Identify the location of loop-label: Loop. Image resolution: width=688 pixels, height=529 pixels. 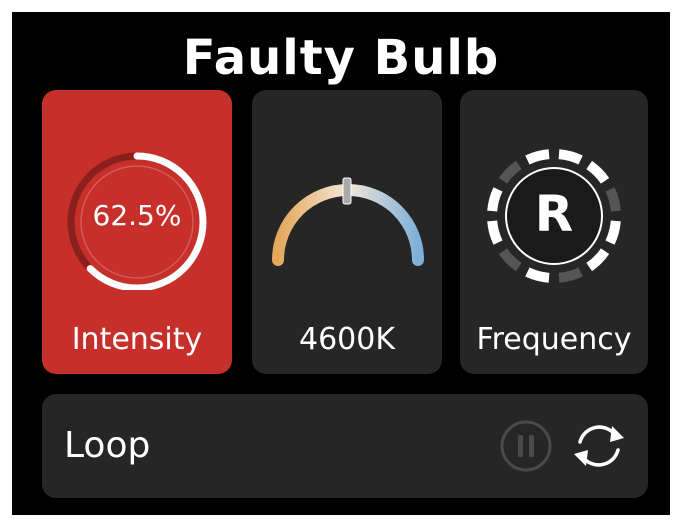
(107, 445).